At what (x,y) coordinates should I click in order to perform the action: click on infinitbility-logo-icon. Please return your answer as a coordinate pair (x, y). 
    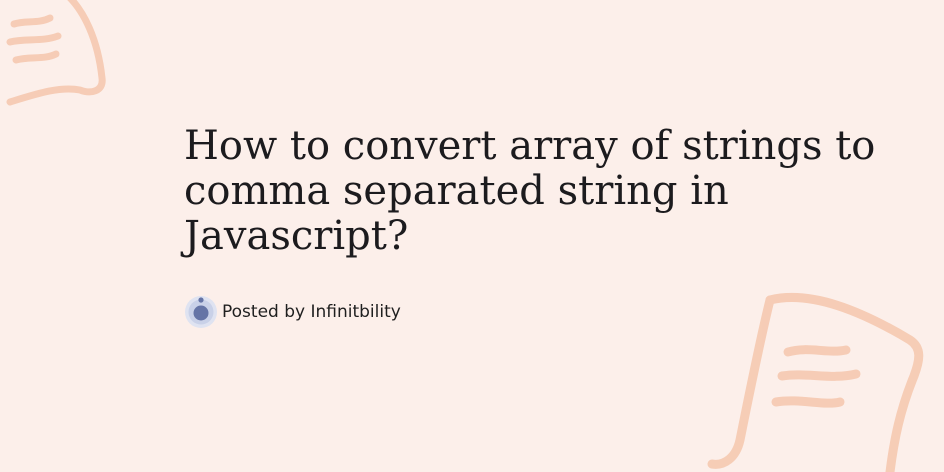
    Looking at the image, I should click on (201, 312).